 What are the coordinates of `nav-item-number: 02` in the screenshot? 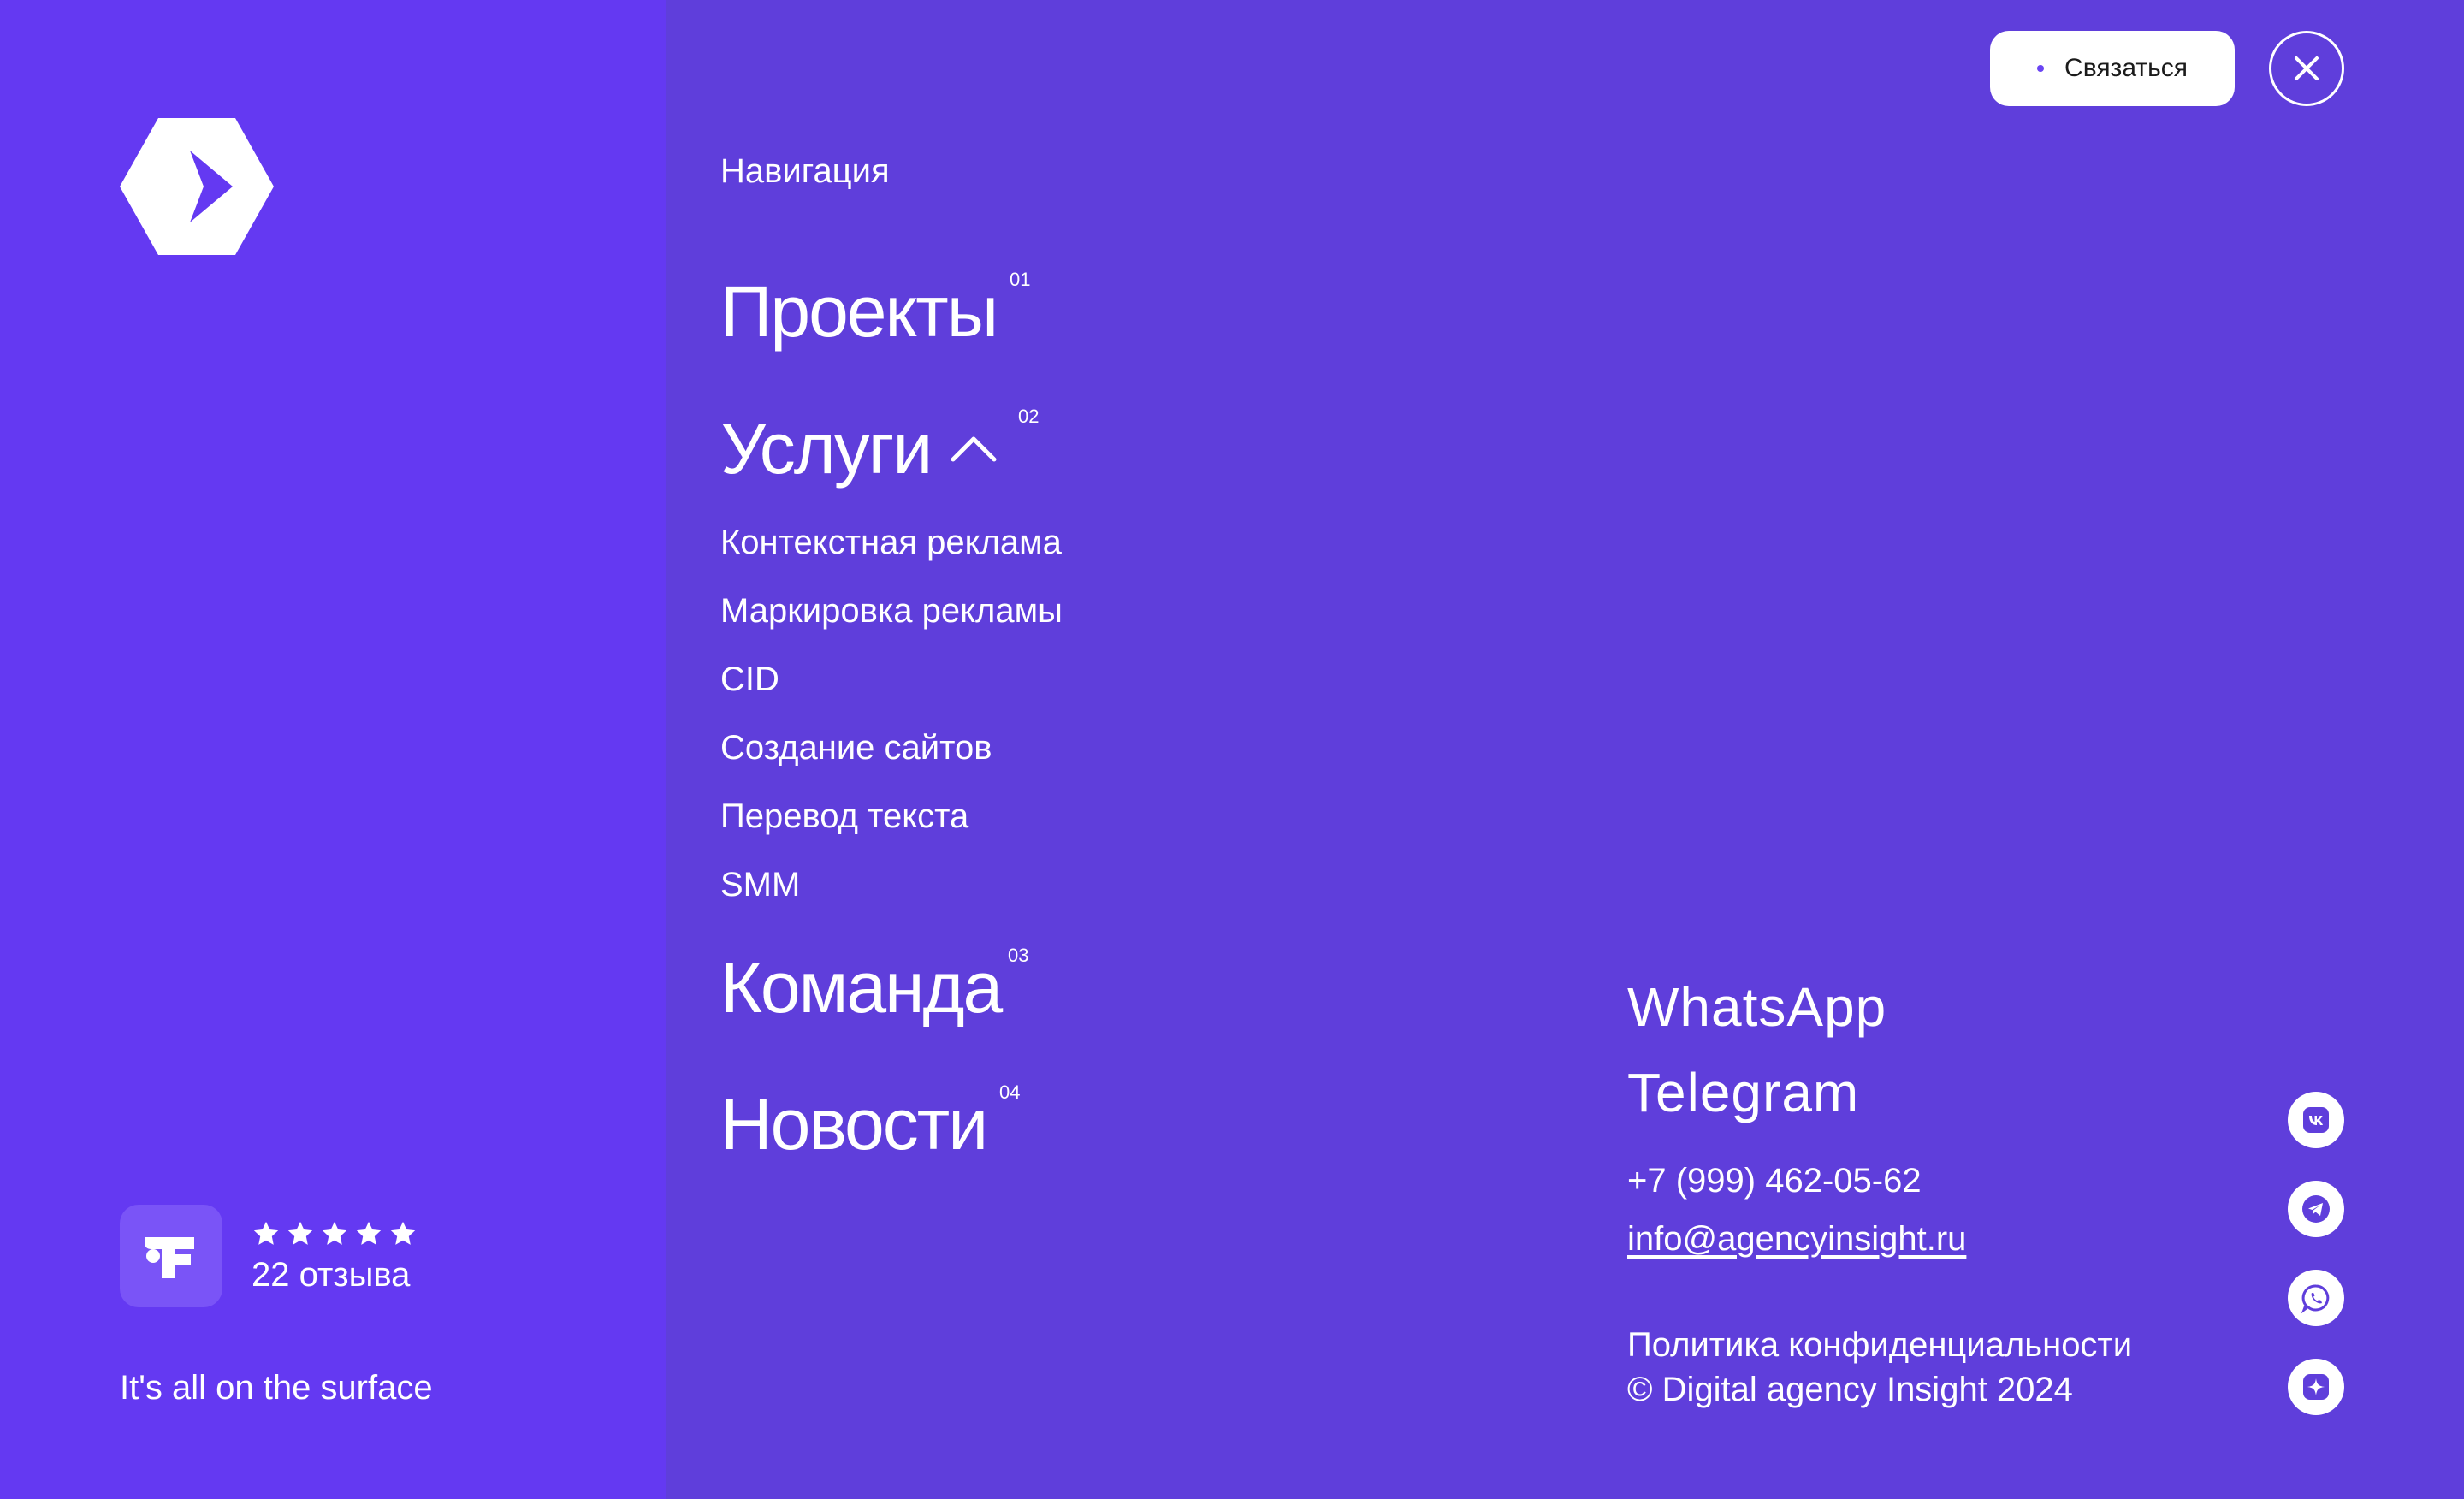 It's located at (1029, 416).